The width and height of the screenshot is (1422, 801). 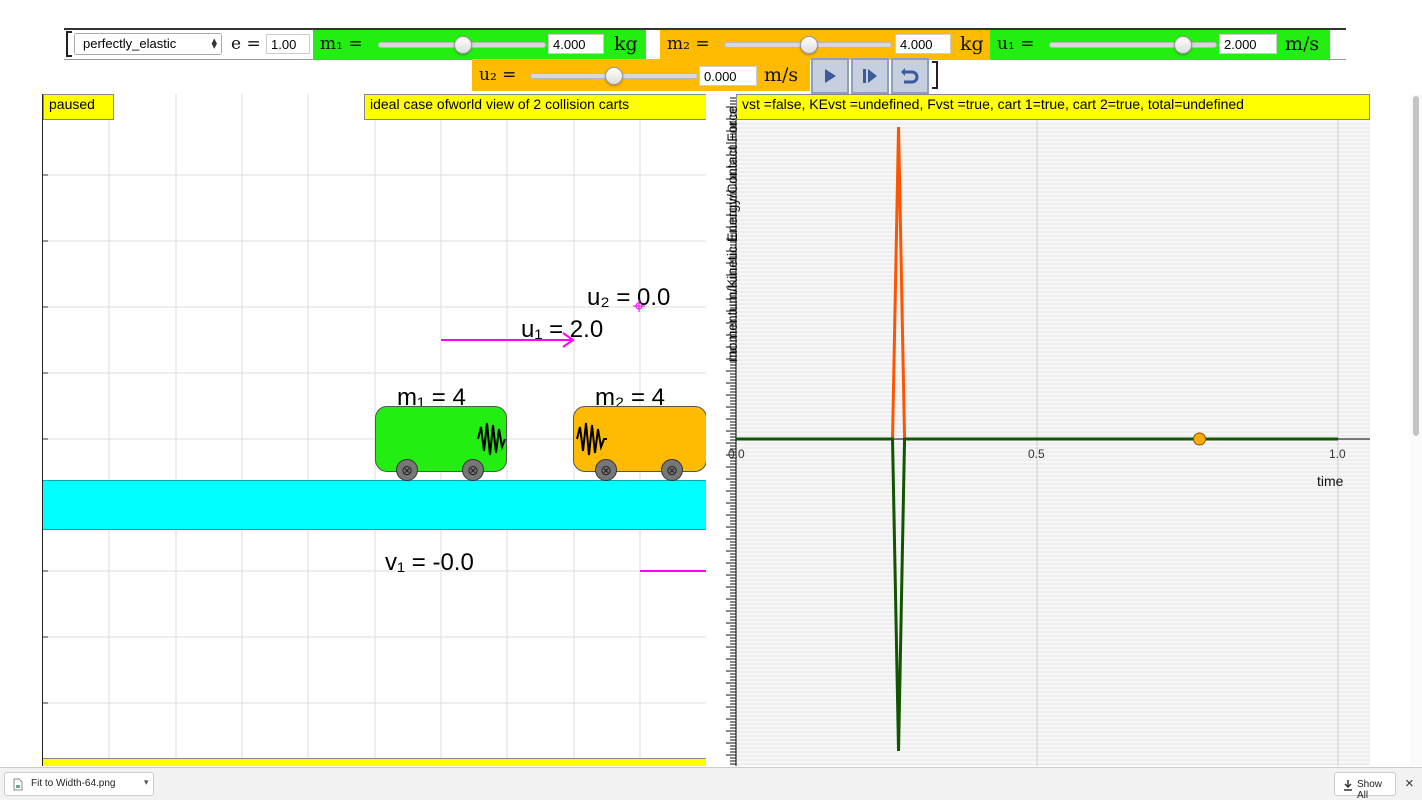 What do you see at coordinates (1416, 266) in the screenshot?
I see `scrollbar-thumb` at bounding box center [1416, 266].